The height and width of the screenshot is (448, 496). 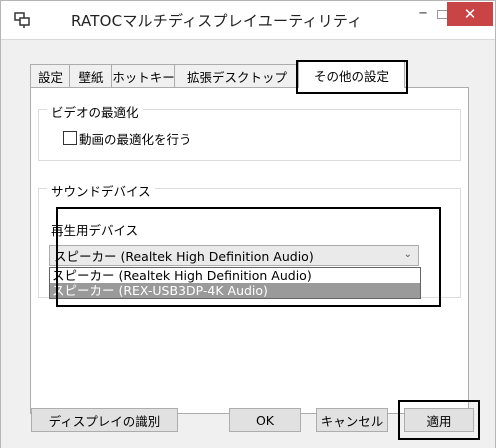 What do you see at coordinates (217, 21) in the screenshot?
I see `window-title: RATOCマルチディスプレイユーティリティ` at bounding box center [217, 21].